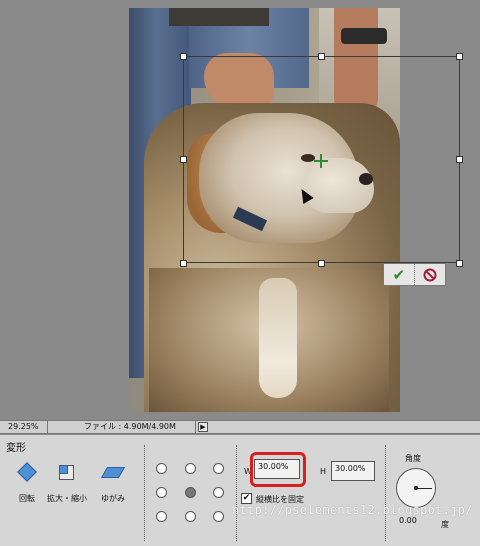 The image size is (480, 546). What do you see at coordinates (161, 492) in the screenshot?
I see `ref-point-left` at bounding box center [161, 492].